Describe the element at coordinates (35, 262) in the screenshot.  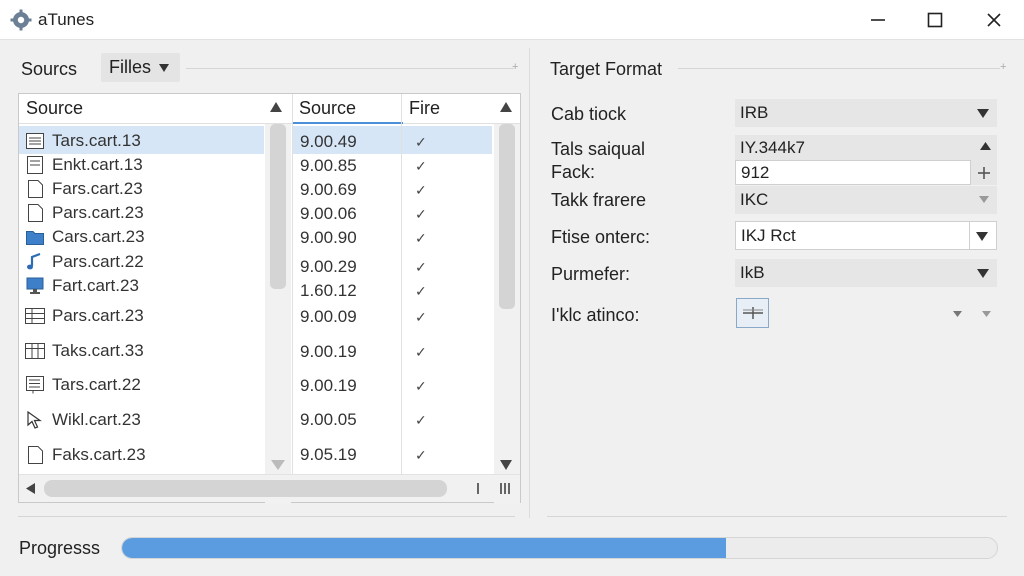
I see `music-note-icon` at that location.